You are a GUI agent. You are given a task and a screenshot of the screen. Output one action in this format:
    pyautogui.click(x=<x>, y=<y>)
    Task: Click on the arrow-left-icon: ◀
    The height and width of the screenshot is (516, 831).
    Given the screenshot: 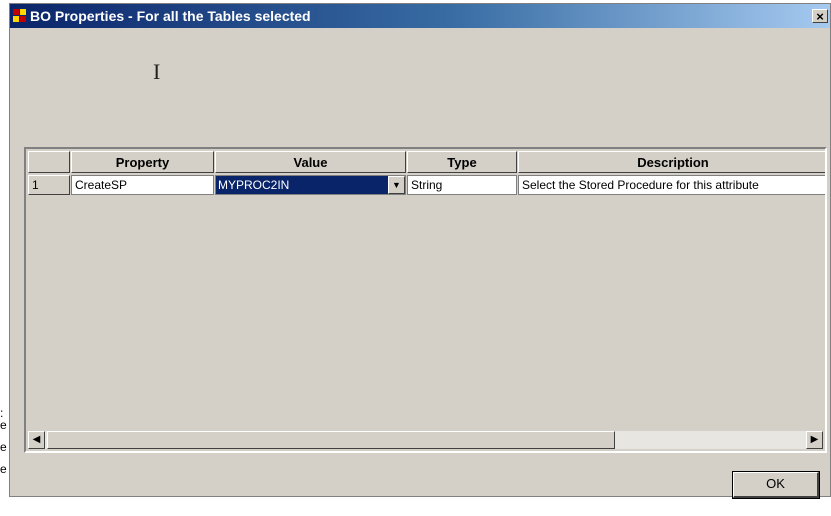 What is the action you would take?
    pyautogui.click(x=36, y=440)
    